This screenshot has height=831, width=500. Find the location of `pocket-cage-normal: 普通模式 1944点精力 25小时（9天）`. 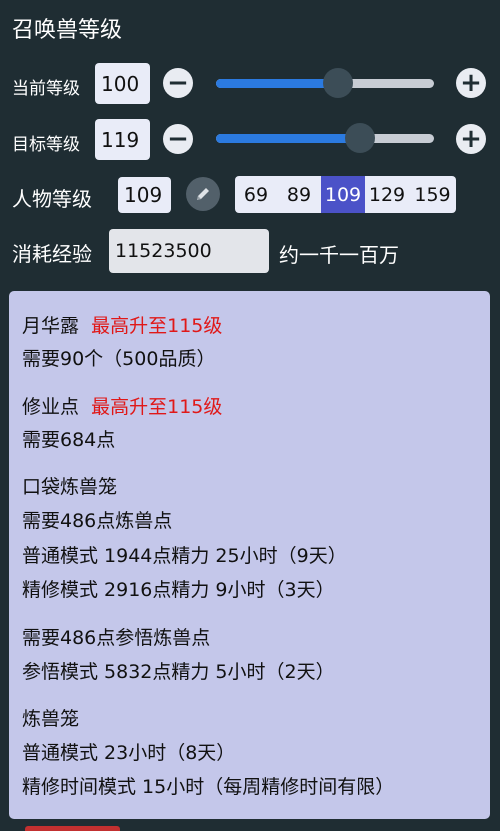

pocket-cage-normal: 普通模式 1944点精力 25小时（9天） is located at coordinates (184, 556).